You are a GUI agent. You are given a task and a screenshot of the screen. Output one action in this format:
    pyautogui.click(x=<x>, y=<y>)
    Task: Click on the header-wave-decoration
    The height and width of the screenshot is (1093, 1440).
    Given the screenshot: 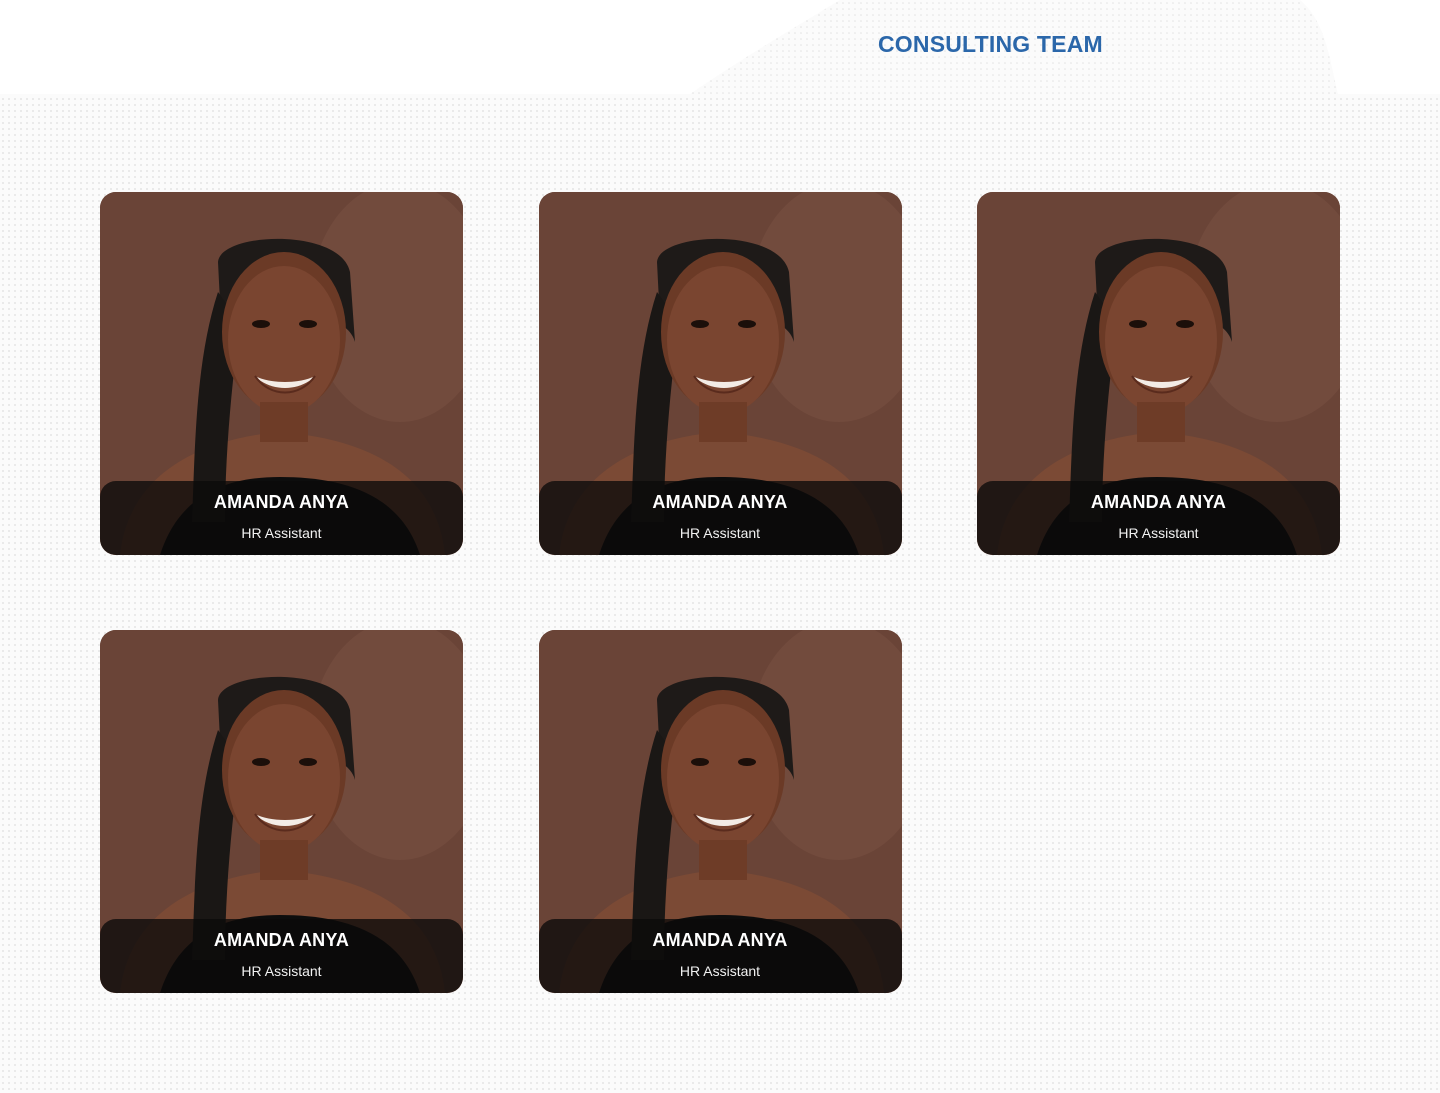 What is the action you would take?
    pyautogui.click(x=1014, y=47)
    